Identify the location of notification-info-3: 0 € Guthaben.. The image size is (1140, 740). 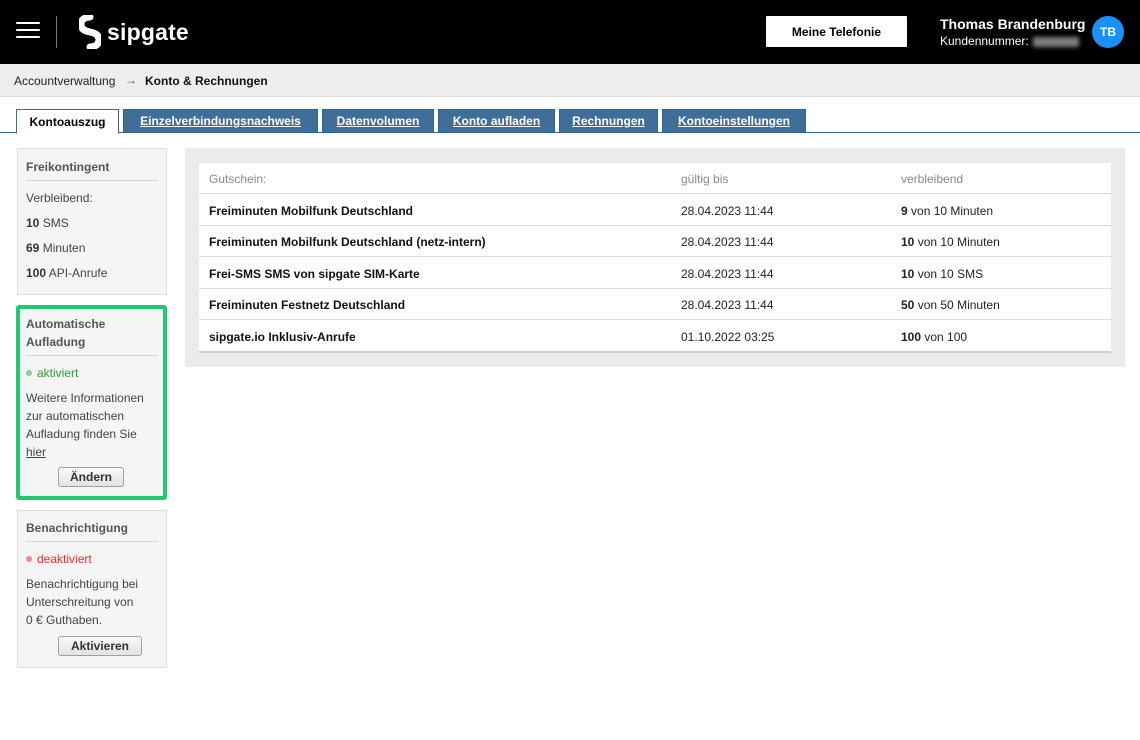
(64, 620).